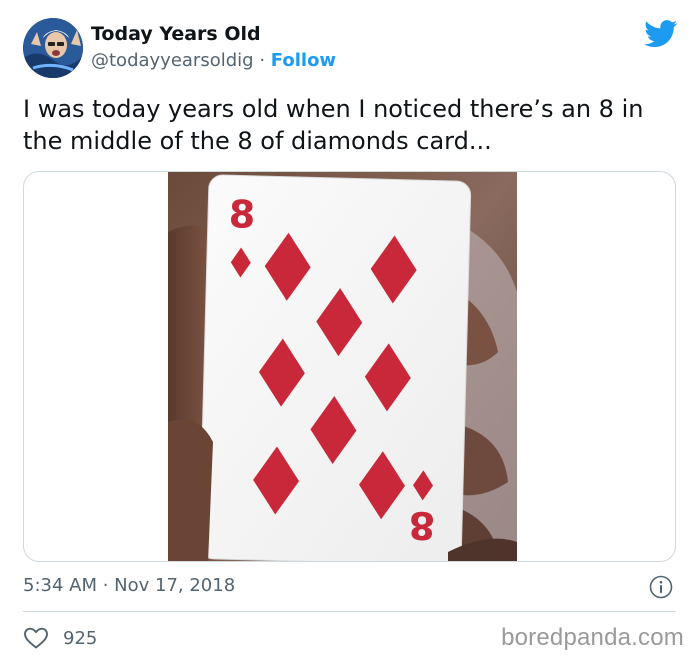 The height and width of the screenshot is (666, 700). I want to click on heart-icon, so click(36, 638).